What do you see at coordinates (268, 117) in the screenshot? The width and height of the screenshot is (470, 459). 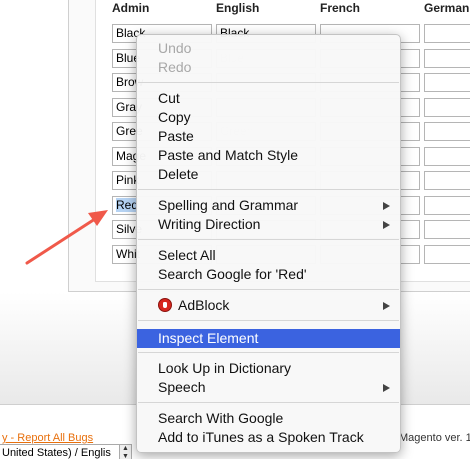 I see `menu-item-copy: Copy` at bounding box center [268, 117].